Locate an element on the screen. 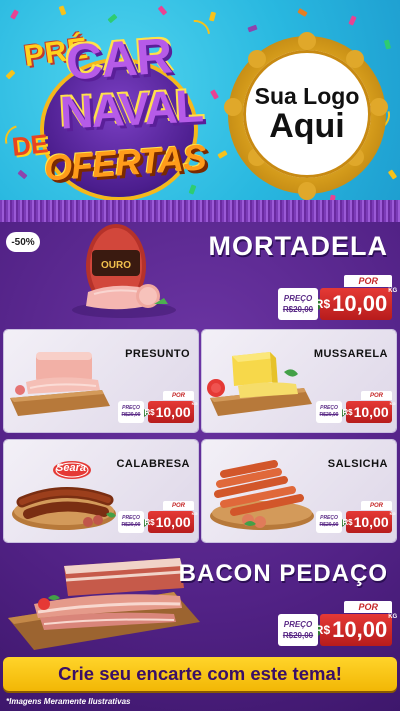 This screenshot has height=711, width=400. product-card-mussarela: MUSSARELA POR PREÇO R$20,00 R$ 10,00 KG is located at coordinates (299, 381).